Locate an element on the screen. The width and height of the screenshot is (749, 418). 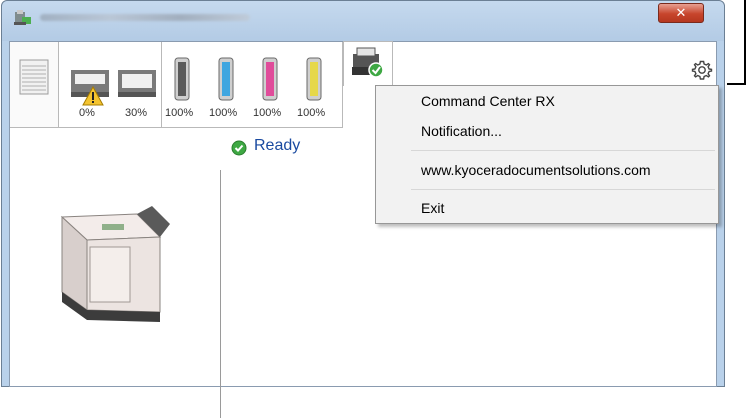
cassette-1-level: 0% is located at coordinates (87, 113).